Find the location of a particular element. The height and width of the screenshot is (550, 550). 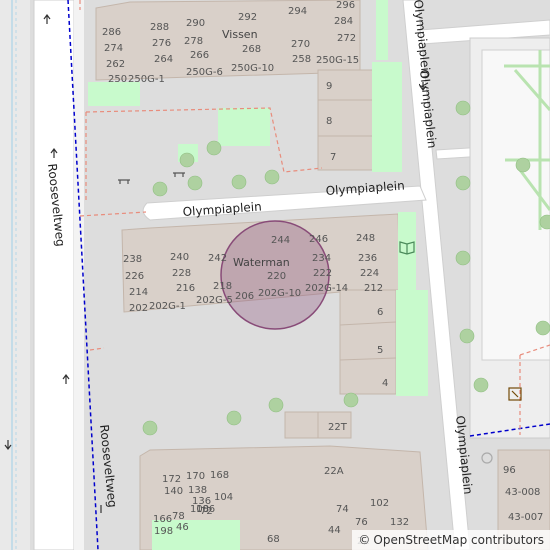

house-number-label: 250G-10 is located at coordinates (252, 68).